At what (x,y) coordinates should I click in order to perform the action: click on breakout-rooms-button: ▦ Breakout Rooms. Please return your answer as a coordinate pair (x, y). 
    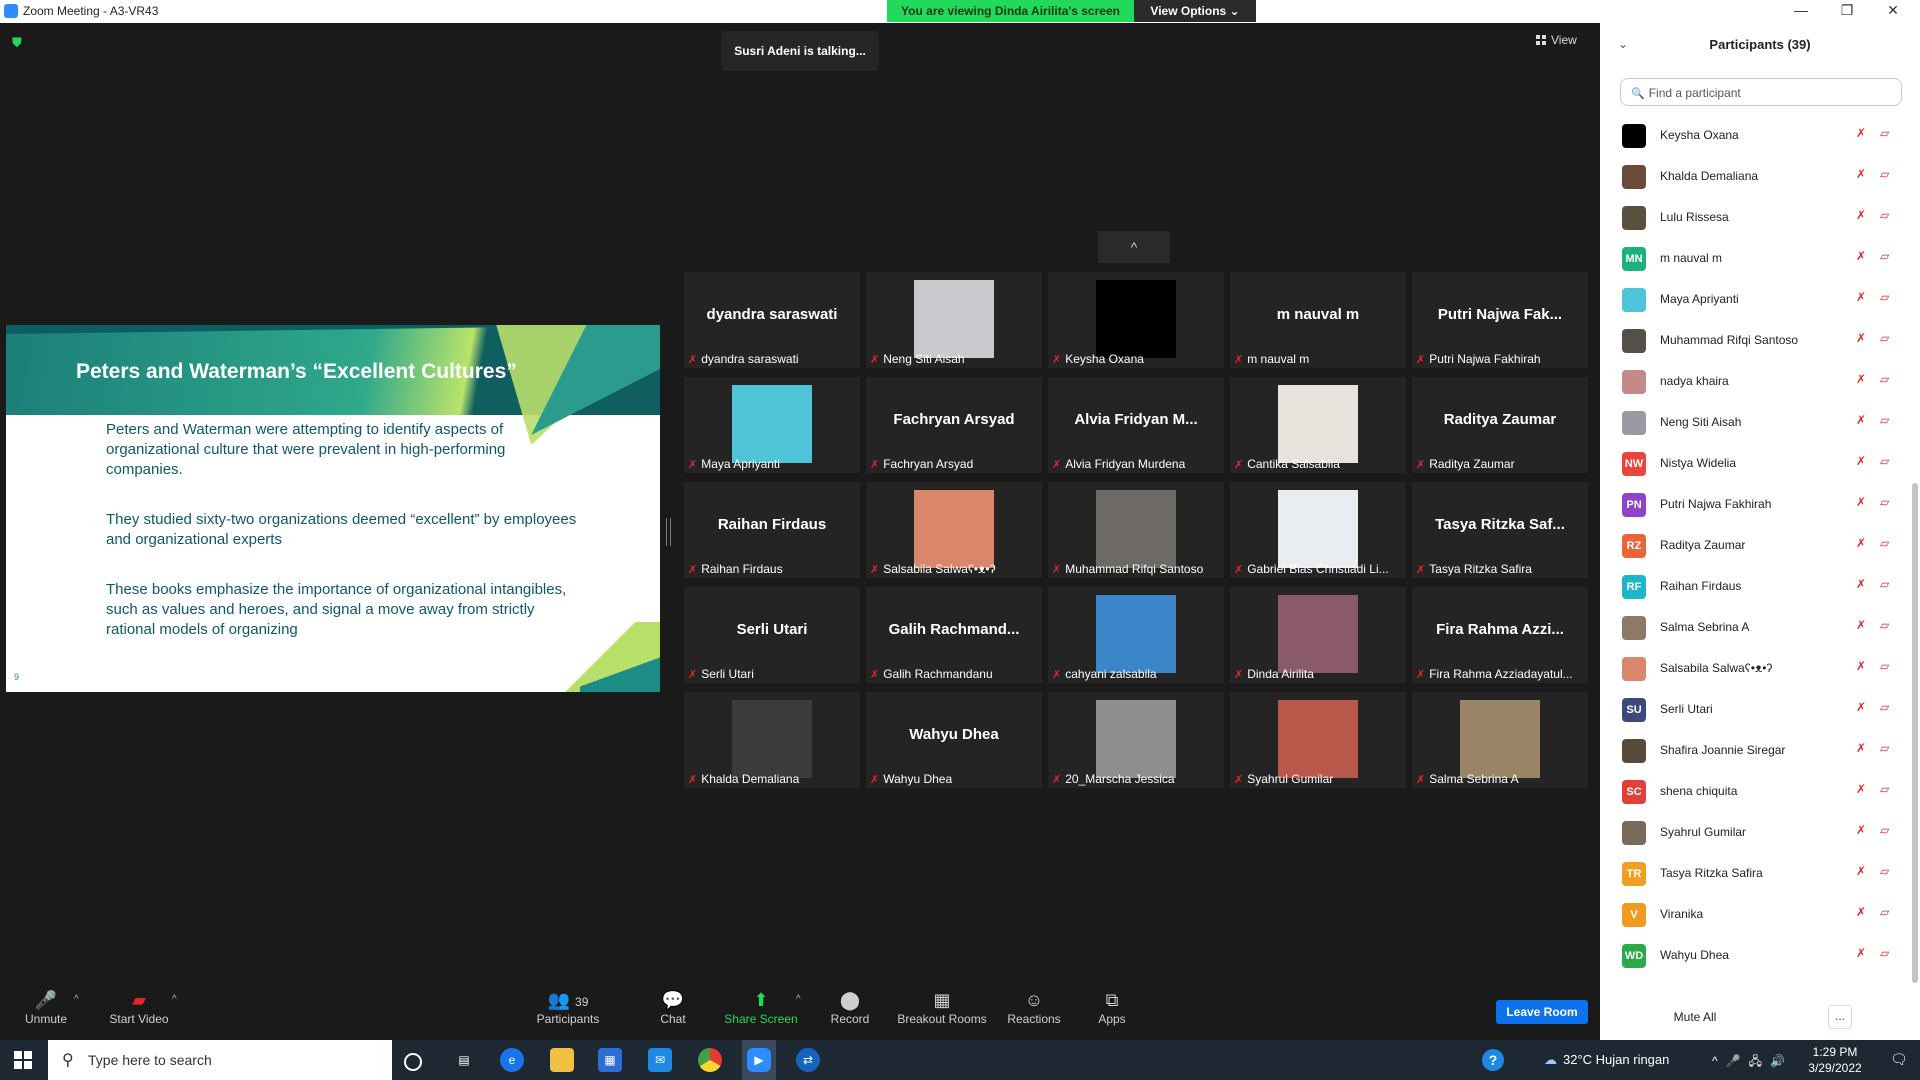
    Looking at the image, I should click on (942, 1007).